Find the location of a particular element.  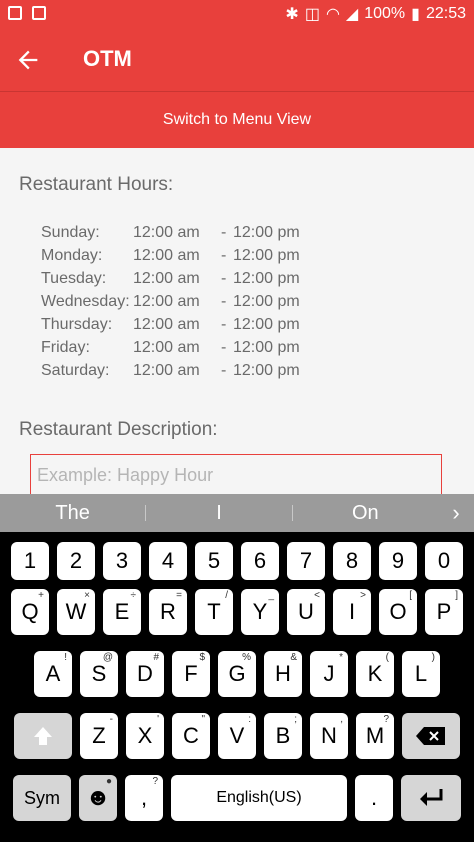

key-u: U < is located at coordinates (306, 612).